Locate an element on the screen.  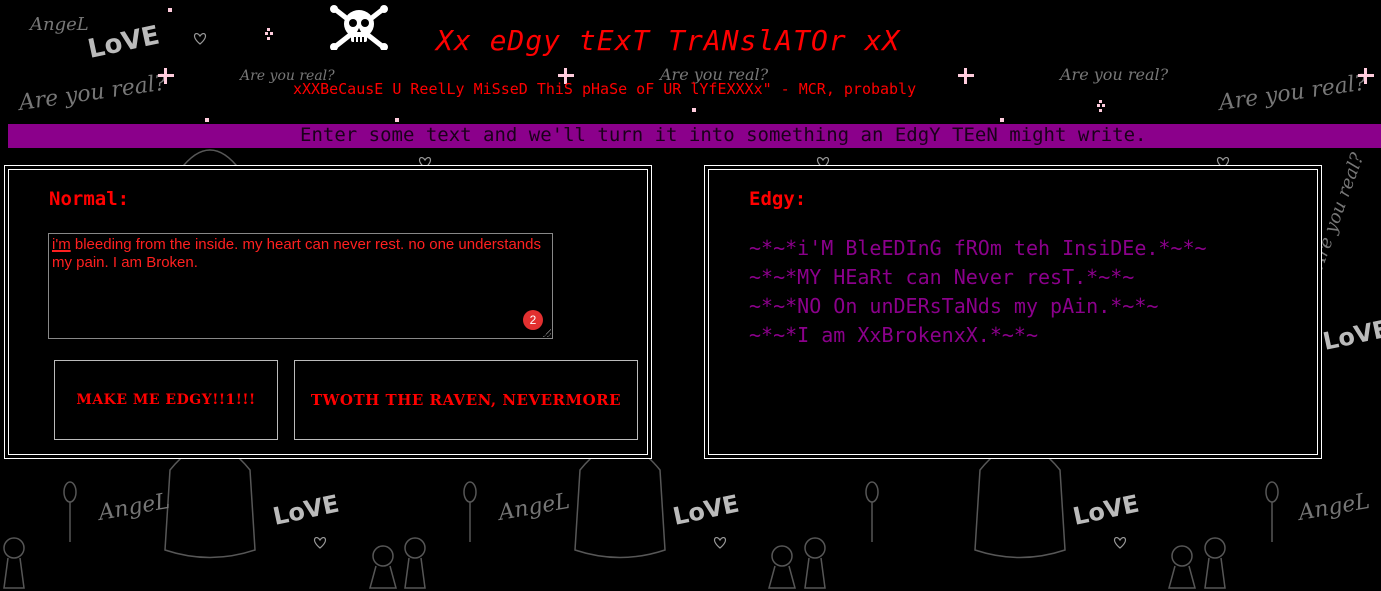
edgy-heading: Edgy: is located at coordinates (778, 199).